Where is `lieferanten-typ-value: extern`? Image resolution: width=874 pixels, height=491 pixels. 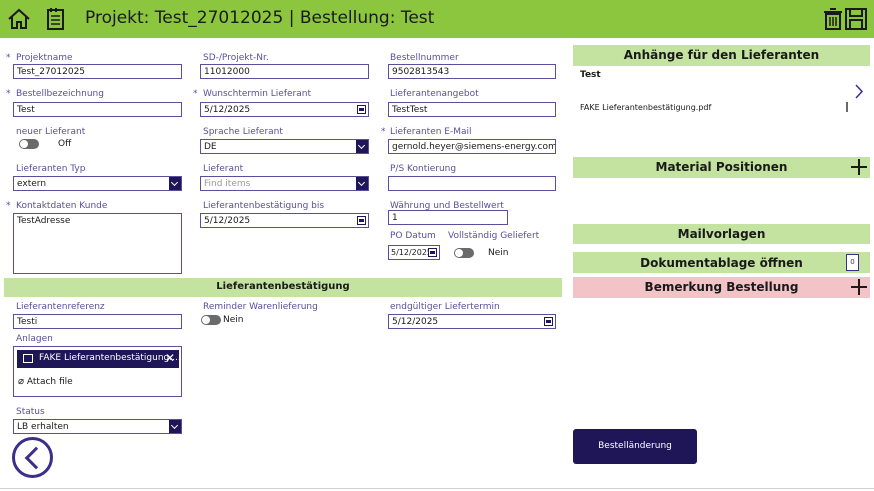 lieferanten-typ-value: extern is located at coordinates (32, 184).